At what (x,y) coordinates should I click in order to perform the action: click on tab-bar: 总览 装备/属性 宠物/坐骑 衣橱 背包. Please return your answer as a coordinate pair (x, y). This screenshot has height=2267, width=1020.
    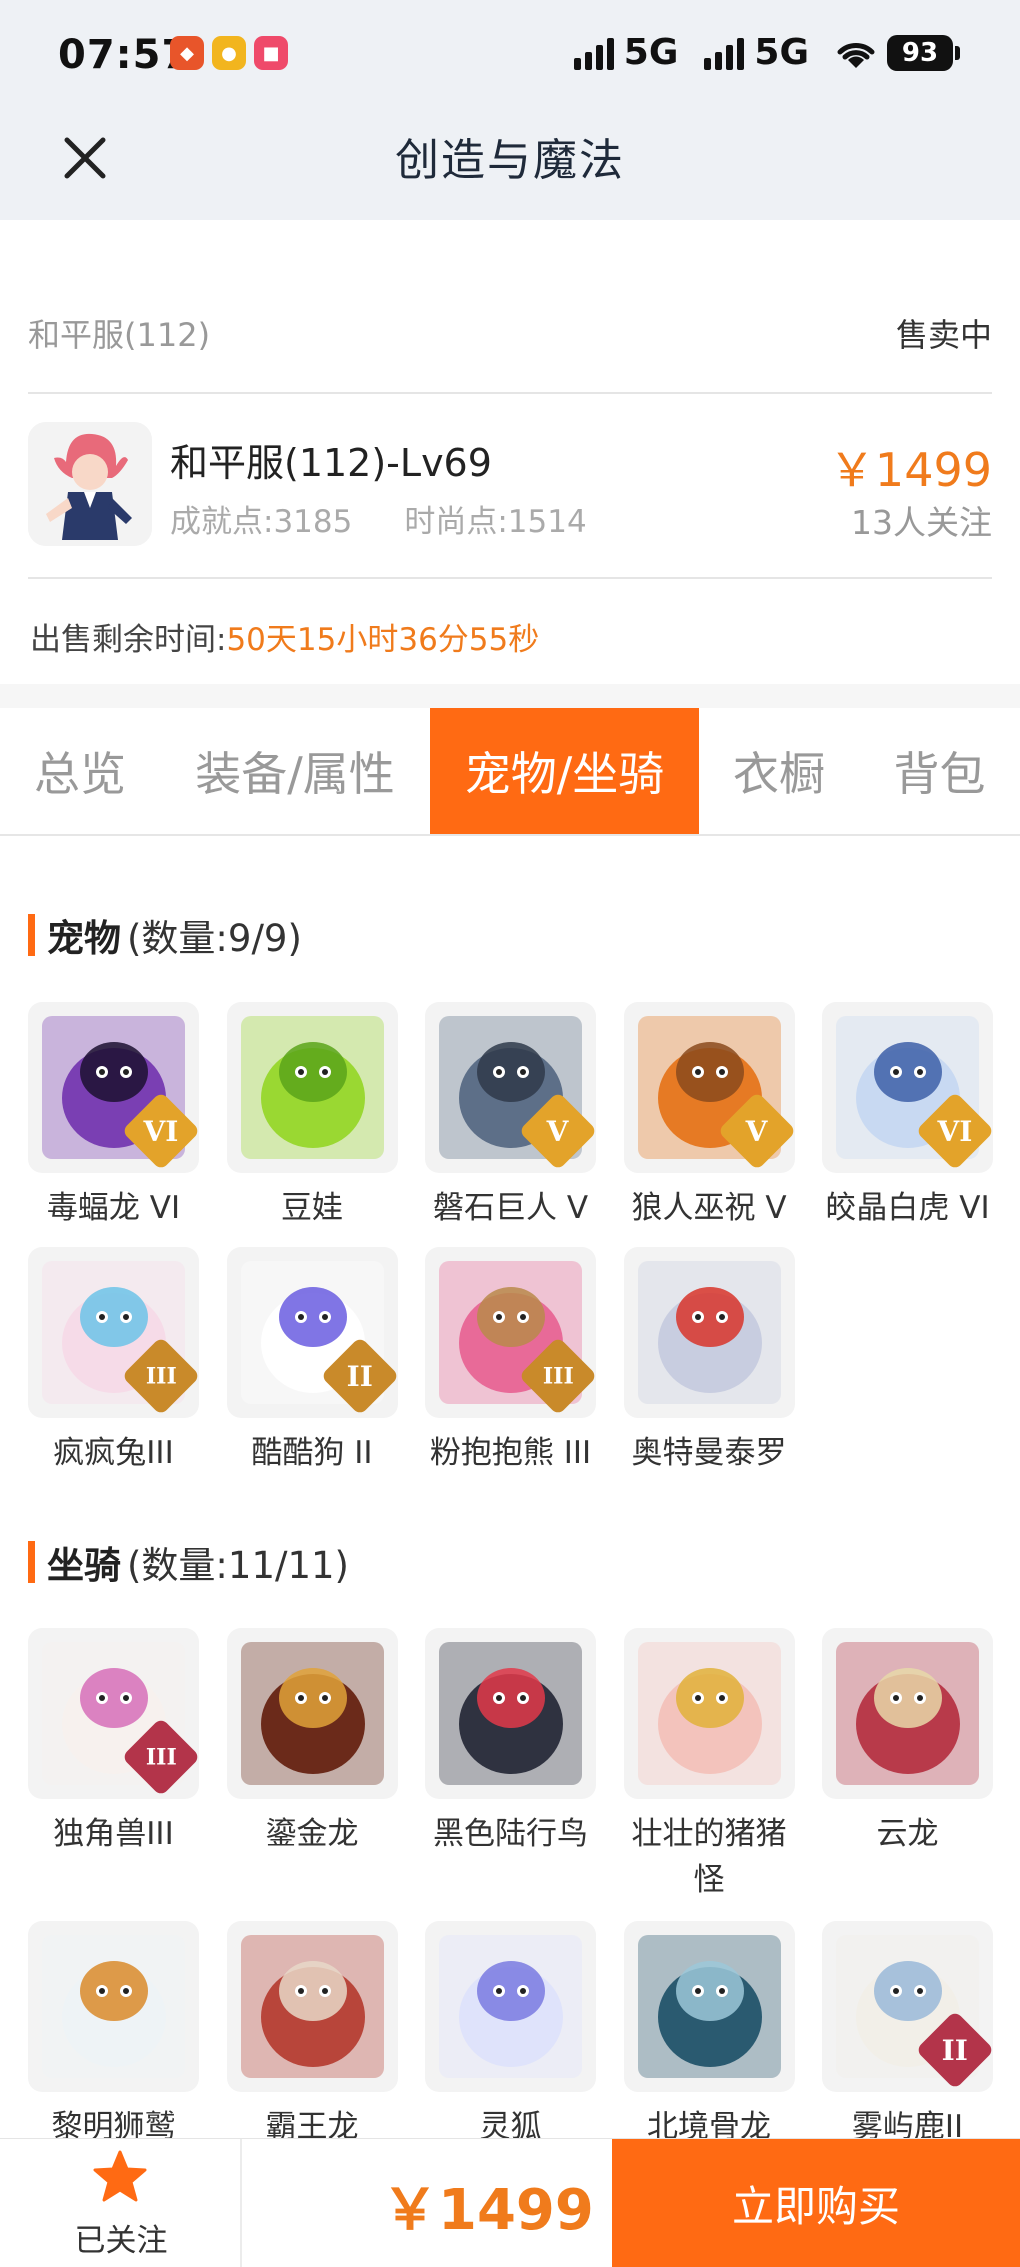
    Looking at the image, I should click on (510, 772).